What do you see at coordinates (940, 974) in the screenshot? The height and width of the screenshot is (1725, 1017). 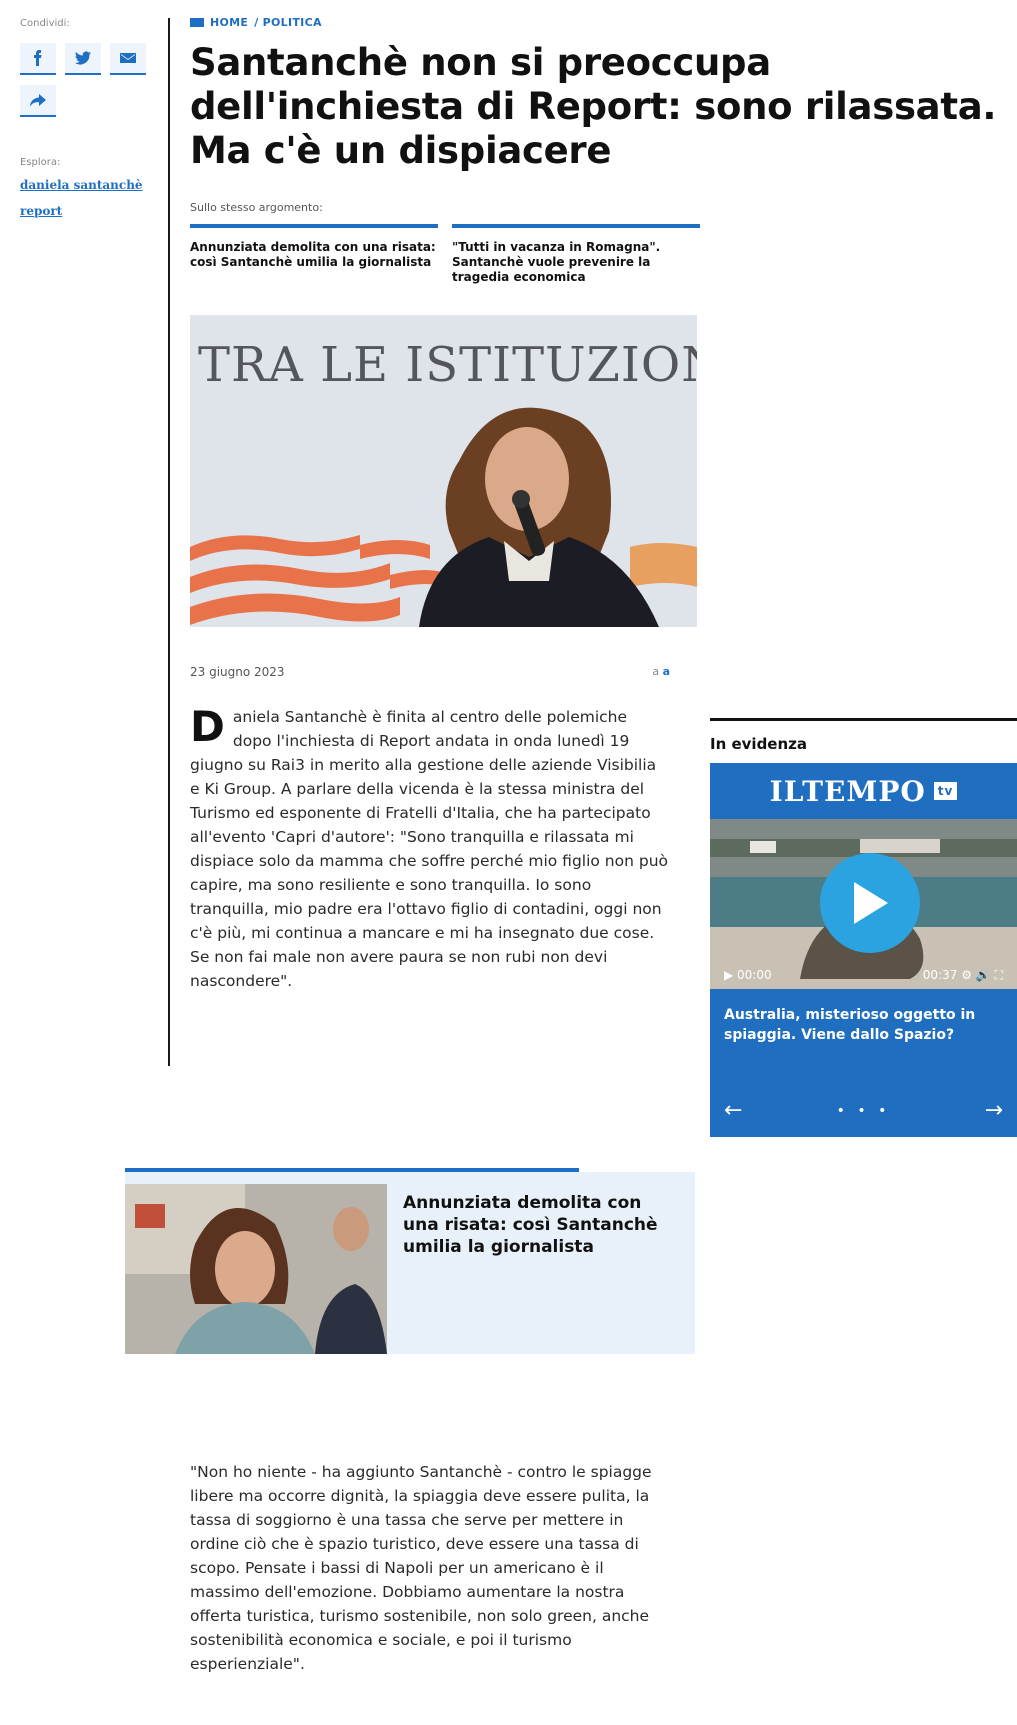 I see `video-total-time: 00:37` at bounding box center [940, 974].